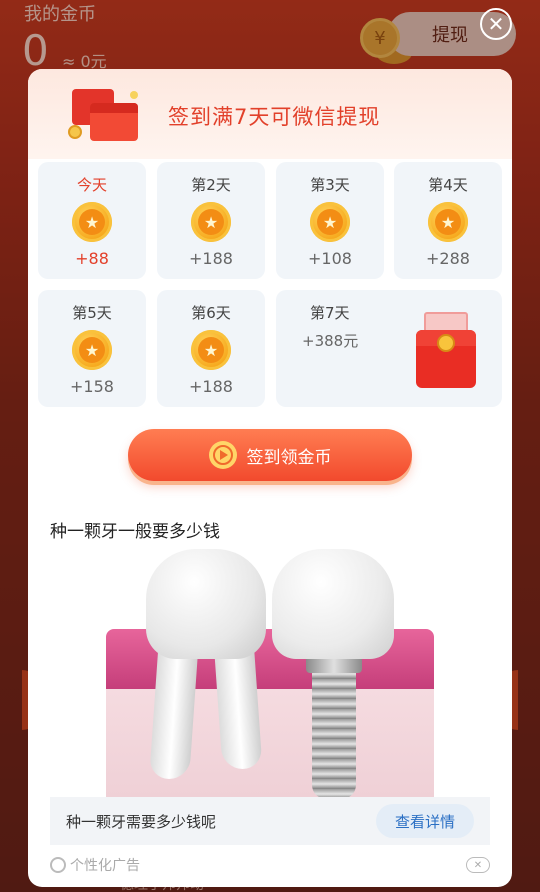 The height and width of the screenshot is (892, 540). I want to click on natural-tooth-illustration, so click(206, 664).